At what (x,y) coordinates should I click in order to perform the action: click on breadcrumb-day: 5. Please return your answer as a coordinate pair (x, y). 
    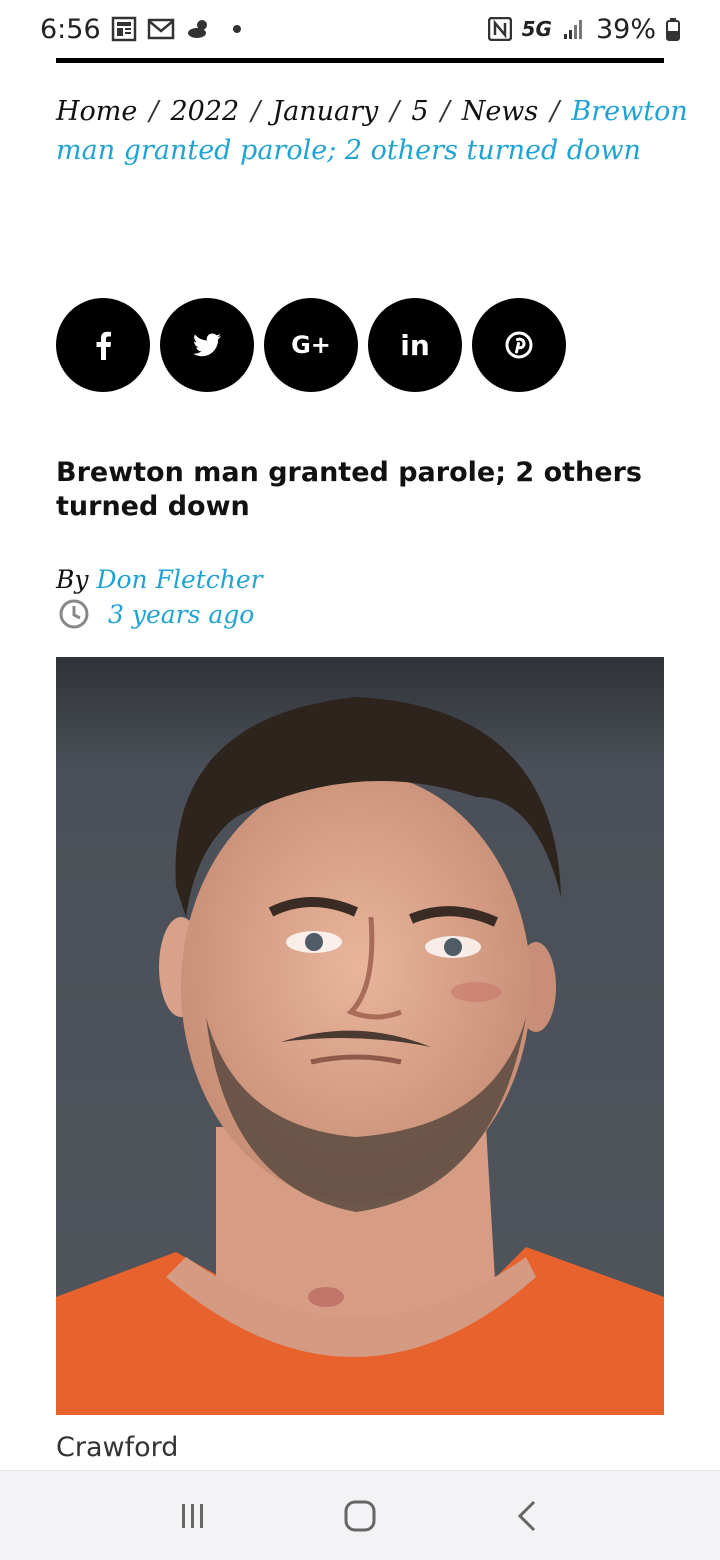
    Looking at the image, I should click on (419, 111).